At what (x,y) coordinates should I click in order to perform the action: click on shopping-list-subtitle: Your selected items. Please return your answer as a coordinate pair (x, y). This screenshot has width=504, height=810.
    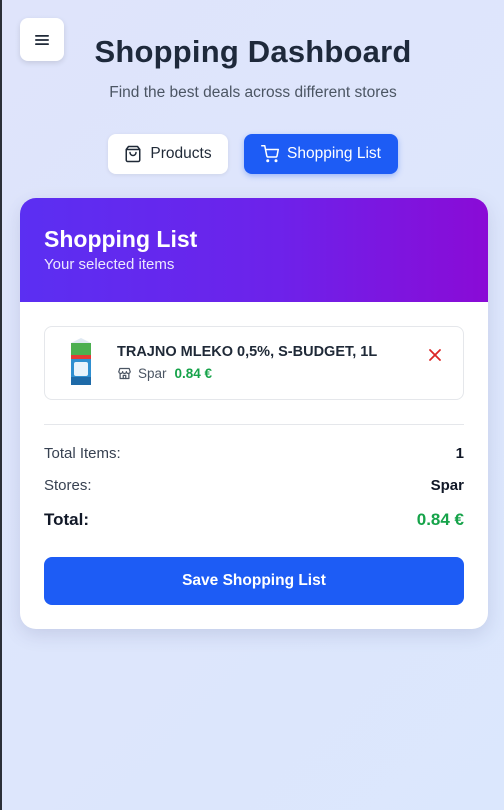
    Looking at the image, I should click on (109, 264).